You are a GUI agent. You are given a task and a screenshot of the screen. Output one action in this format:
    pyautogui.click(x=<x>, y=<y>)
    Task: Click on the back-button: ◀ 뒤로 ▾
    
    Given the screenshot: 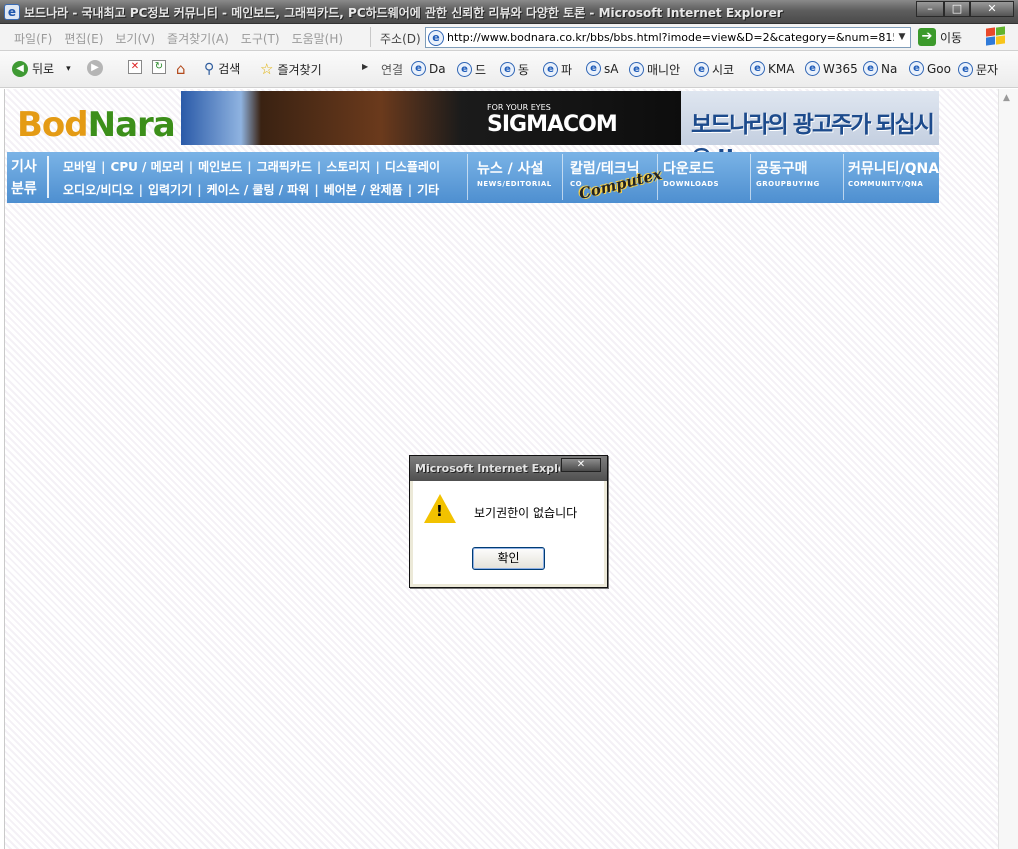 What is the action you would take?
    pyautogui.click(x=41, y=68)
    